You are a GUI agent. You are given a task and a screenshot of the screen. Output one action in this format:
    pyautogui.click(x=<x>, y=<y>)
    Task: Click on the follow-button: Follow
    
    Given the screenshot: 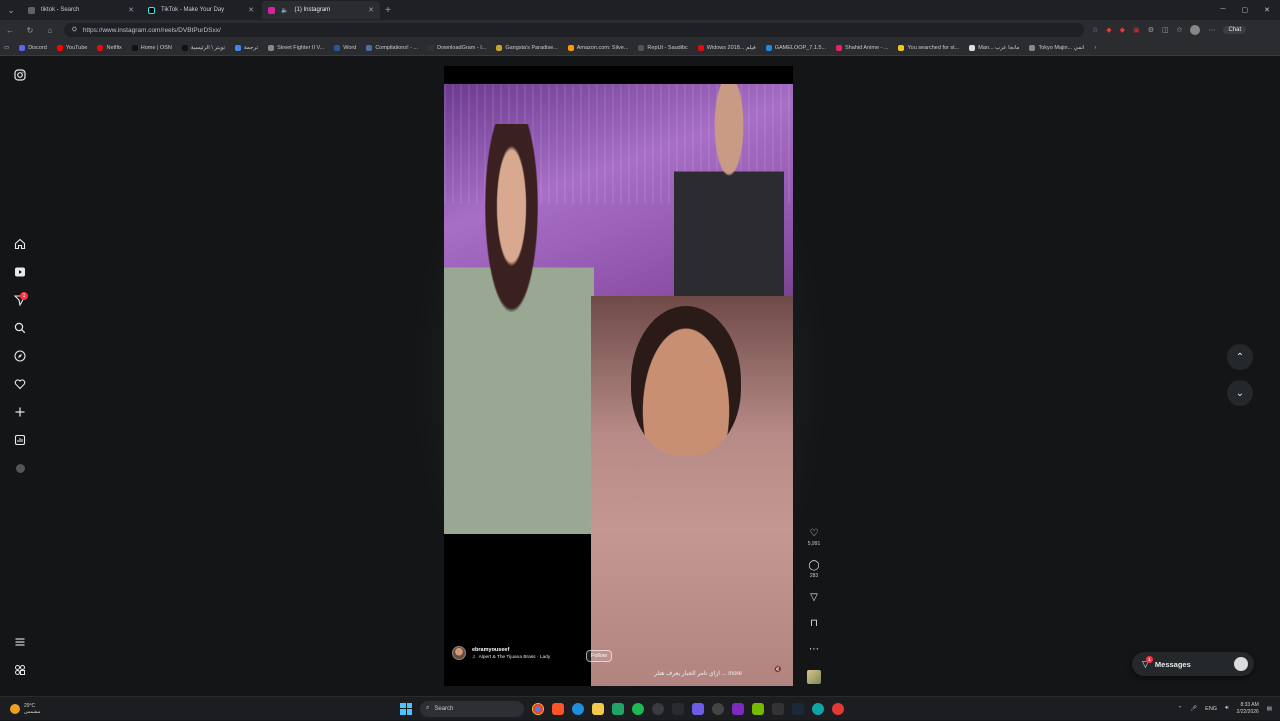 What is the action you would take?
    pyautogui.click(x=599, y=656)
    